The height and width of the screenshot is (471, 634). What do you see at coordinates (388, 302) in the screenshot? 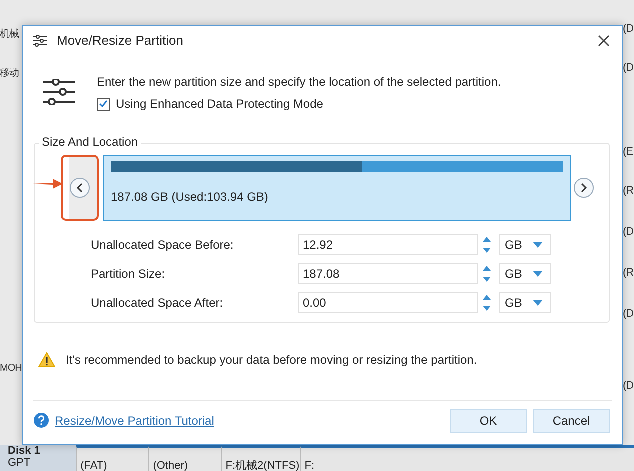
I see `size-input: 0.00` at bounding box center [388, 302].